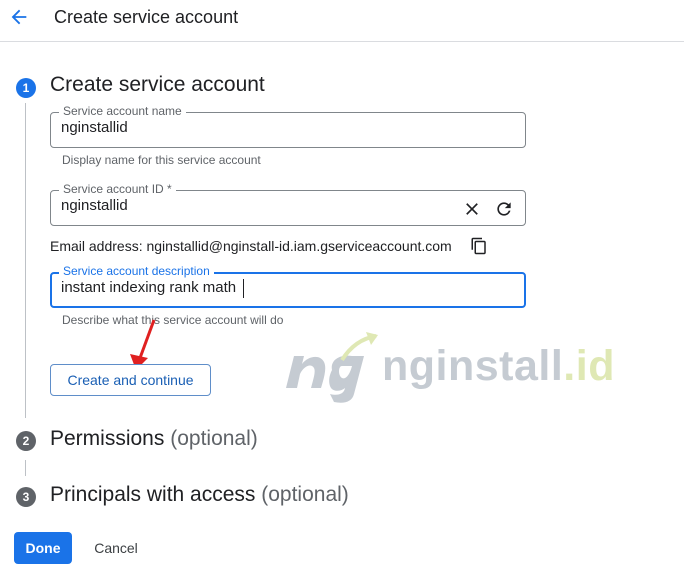 This screenshot has height=580, width=684. I want to click on service-account-description-field: Service account description, so click(288, 286).